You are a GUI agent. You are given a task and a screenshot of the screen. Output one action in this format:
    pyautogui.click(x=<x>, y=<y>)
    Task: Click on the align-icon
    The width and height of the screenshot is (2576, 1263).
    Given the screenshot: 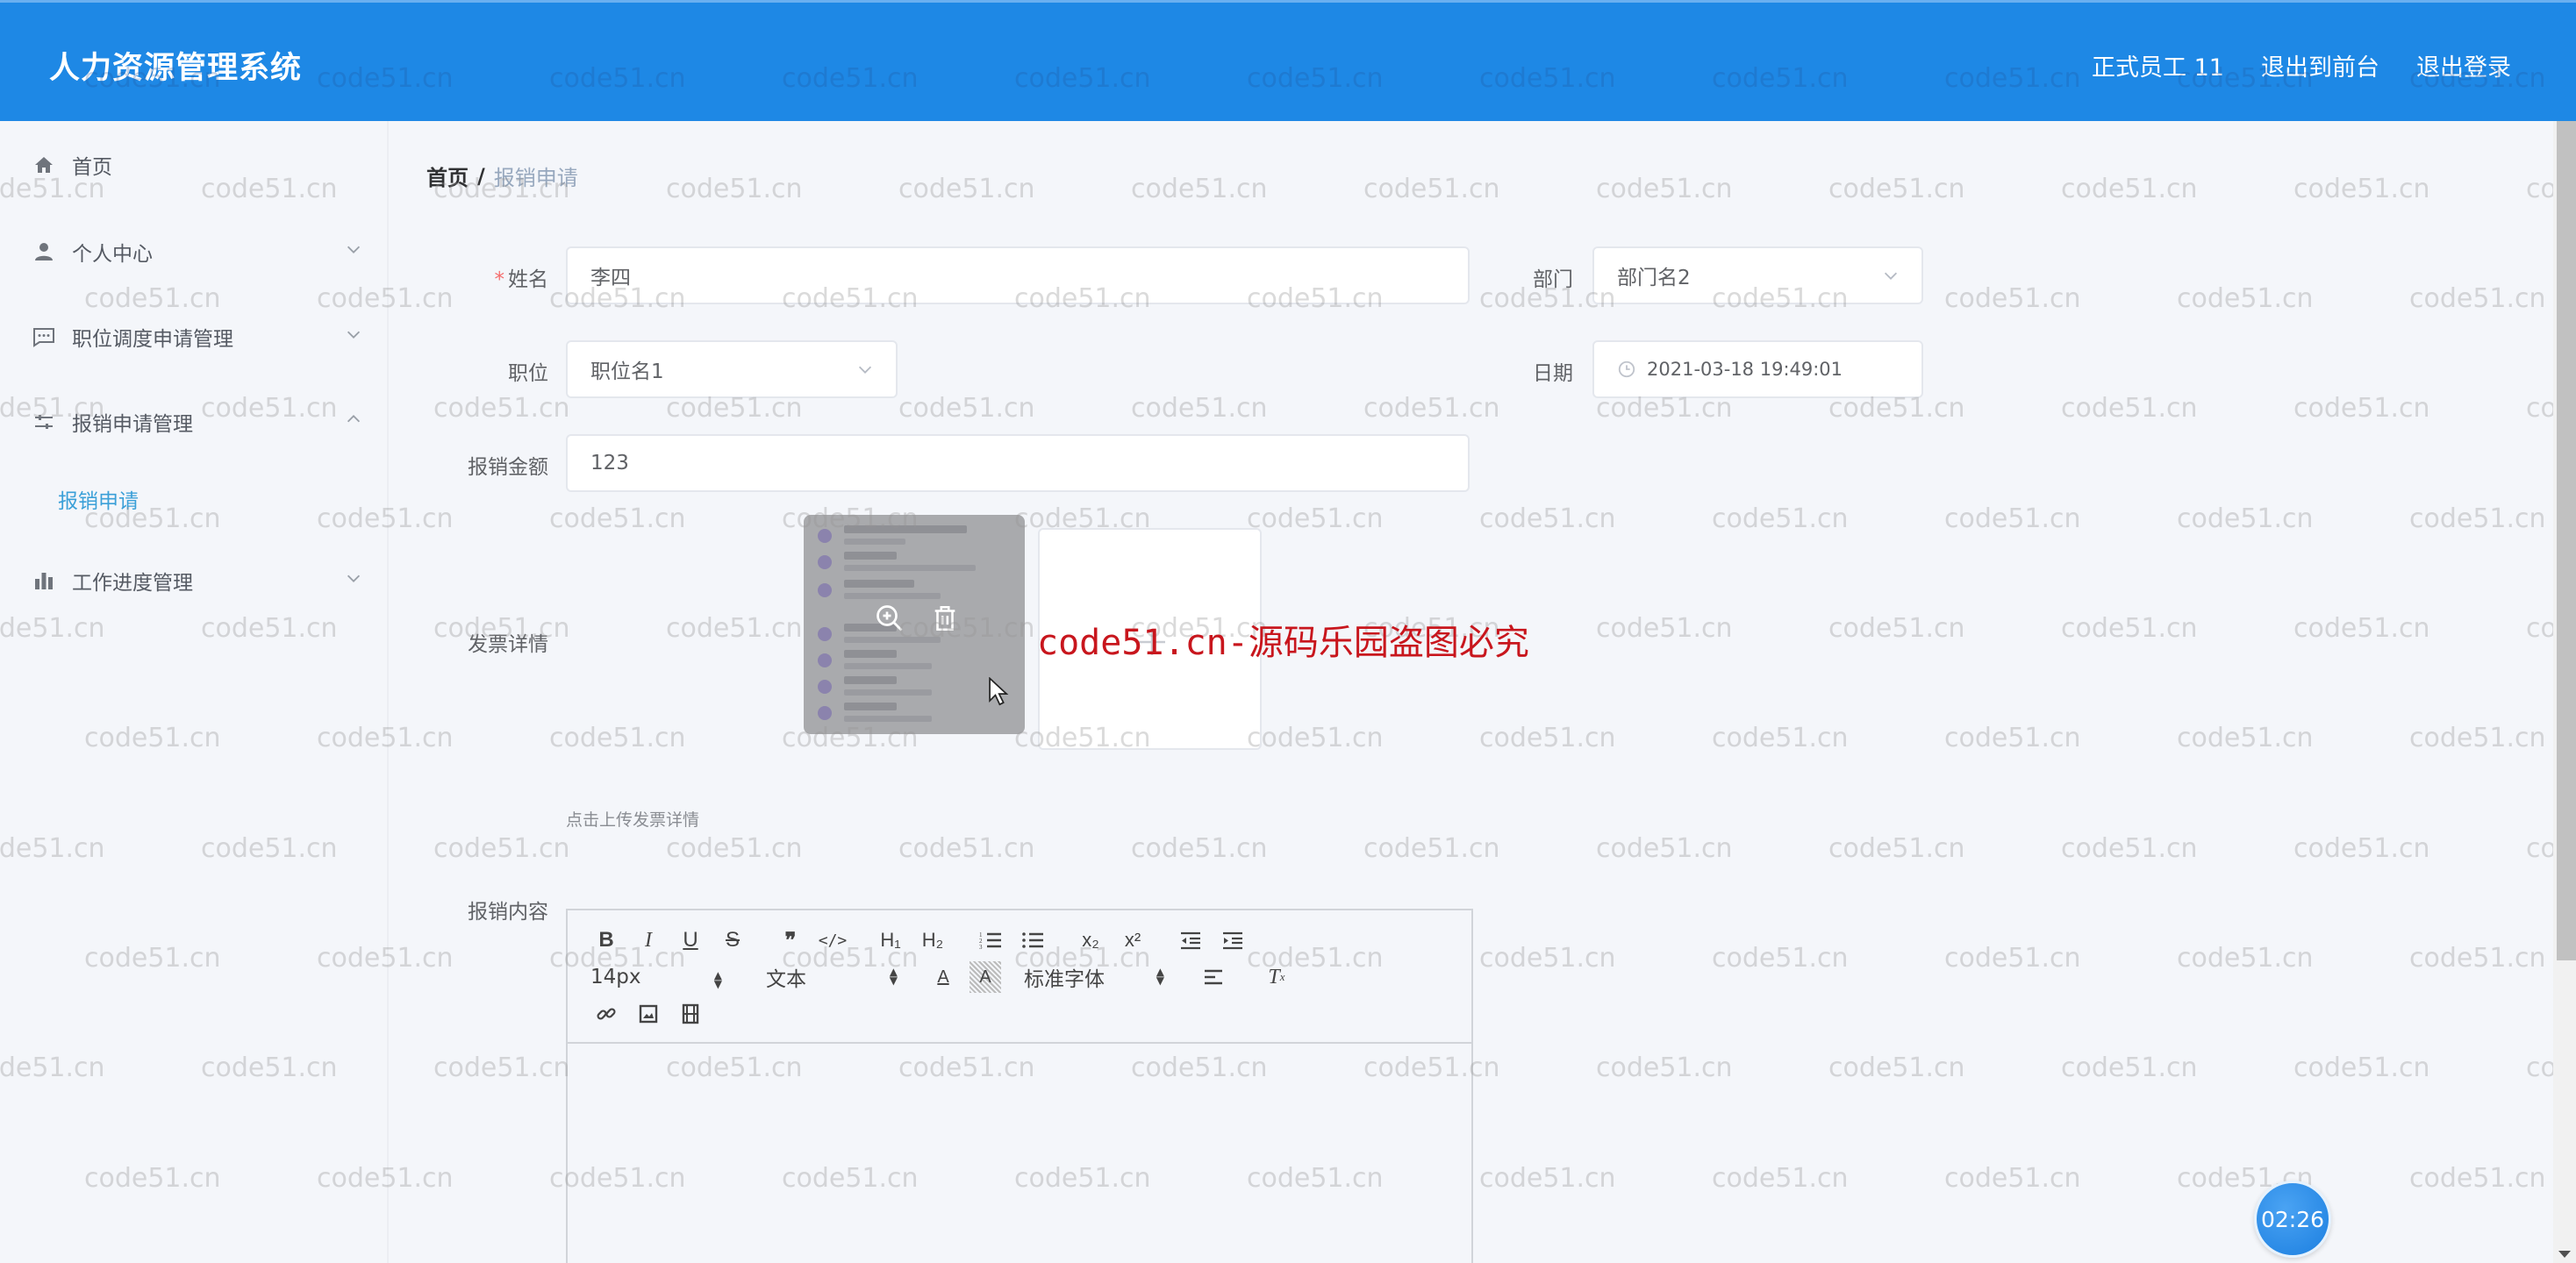 What is the action you would take?
    pyautogui.click(x=1213, y=977)
    